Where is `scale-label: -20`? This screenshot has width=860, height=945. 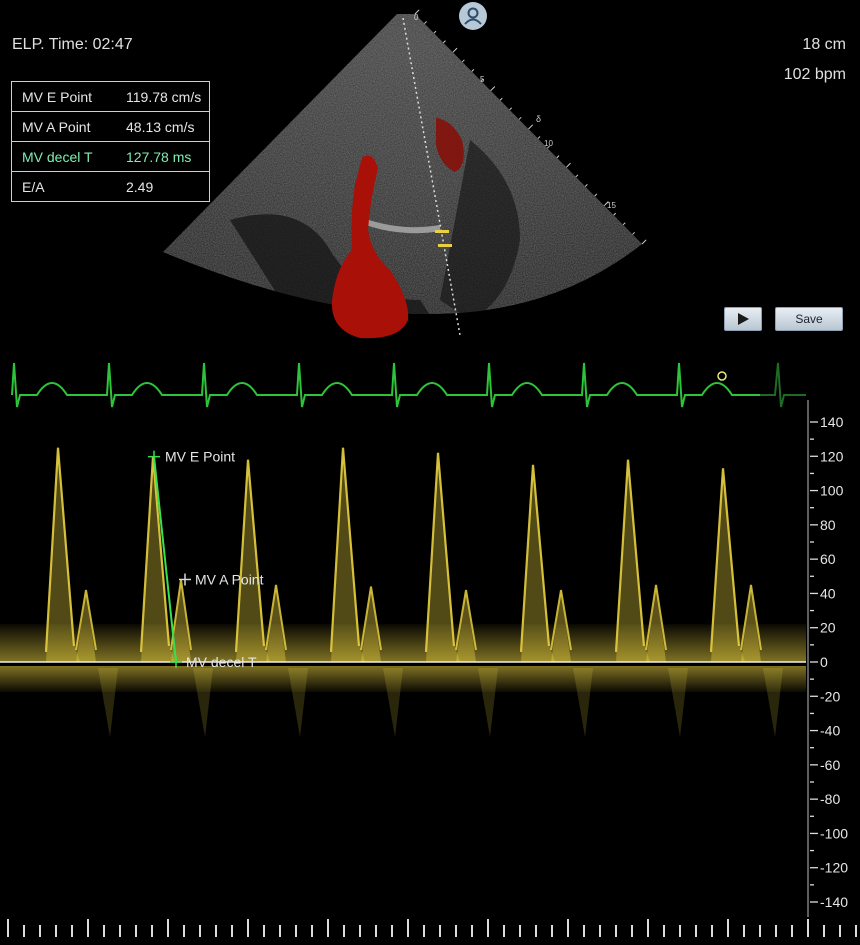
scale-label: -20 is located at coordinates (830, 696).